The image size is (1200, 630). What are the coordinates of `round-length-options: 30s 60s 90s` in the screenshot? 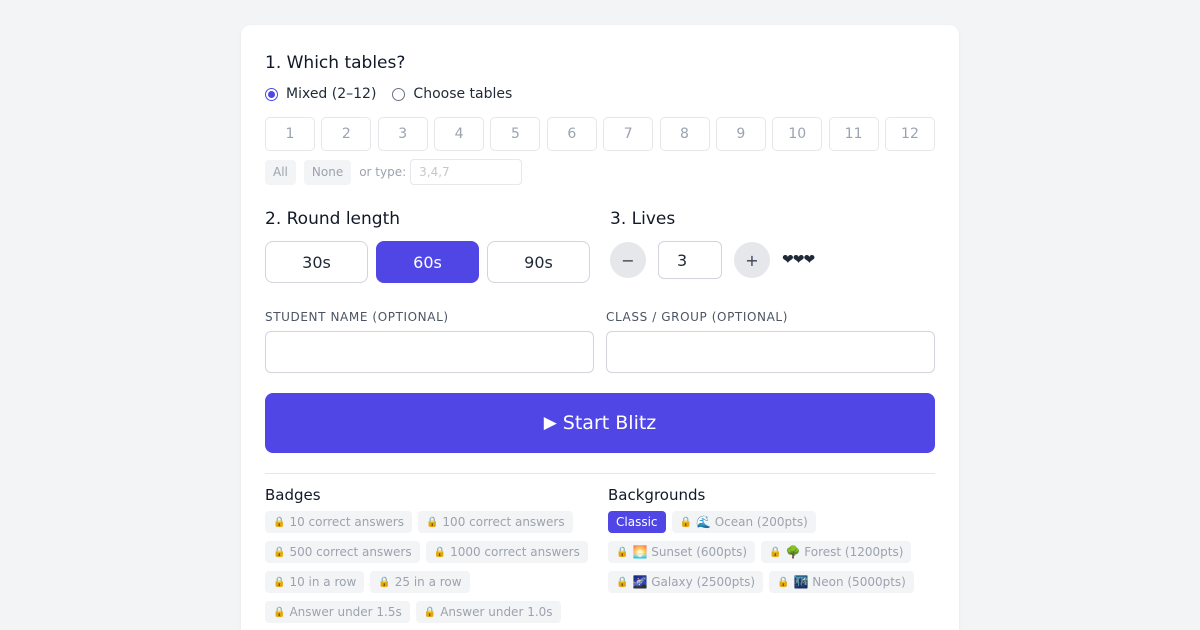 It's located at (431, 262).